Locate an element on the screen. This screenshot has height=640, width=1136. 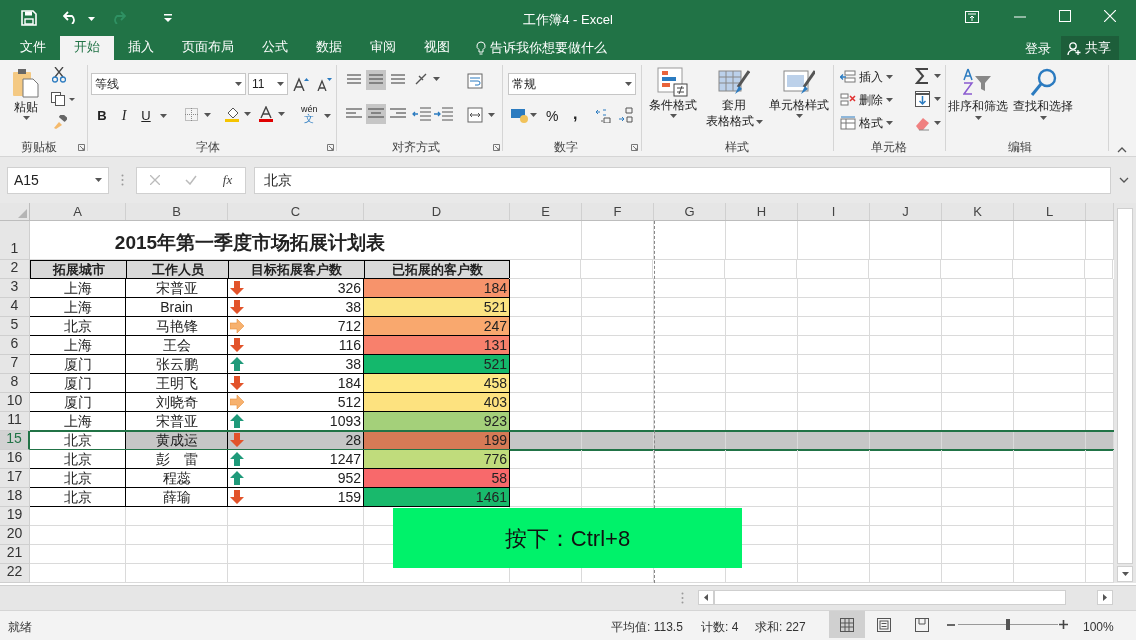
bold-button: B is located at coordinates (102, 116).